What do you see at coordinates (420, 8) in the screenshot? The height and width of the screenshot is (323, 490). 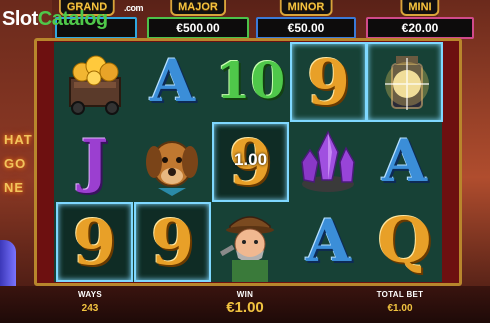 I see `jackpot-mini-label: MINI` at bounding box center [420, 8].